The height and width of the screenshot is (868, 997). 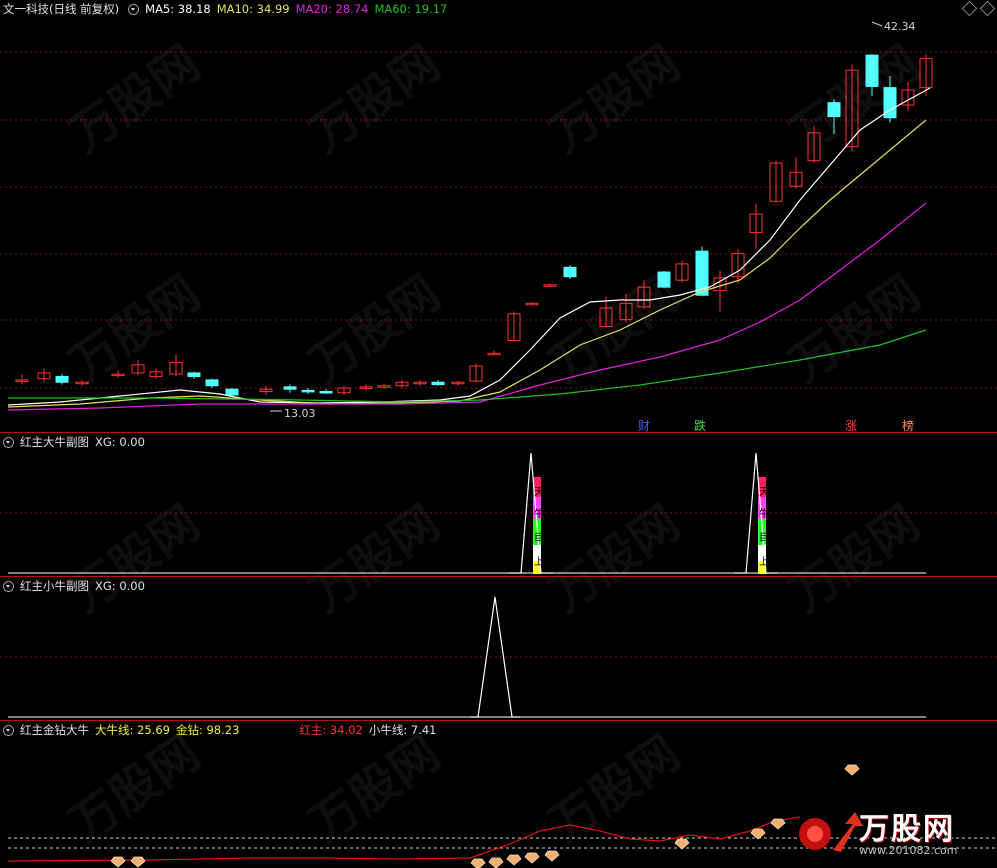 I want to click on peak2-char4: 上, so click(x=764, y=562).